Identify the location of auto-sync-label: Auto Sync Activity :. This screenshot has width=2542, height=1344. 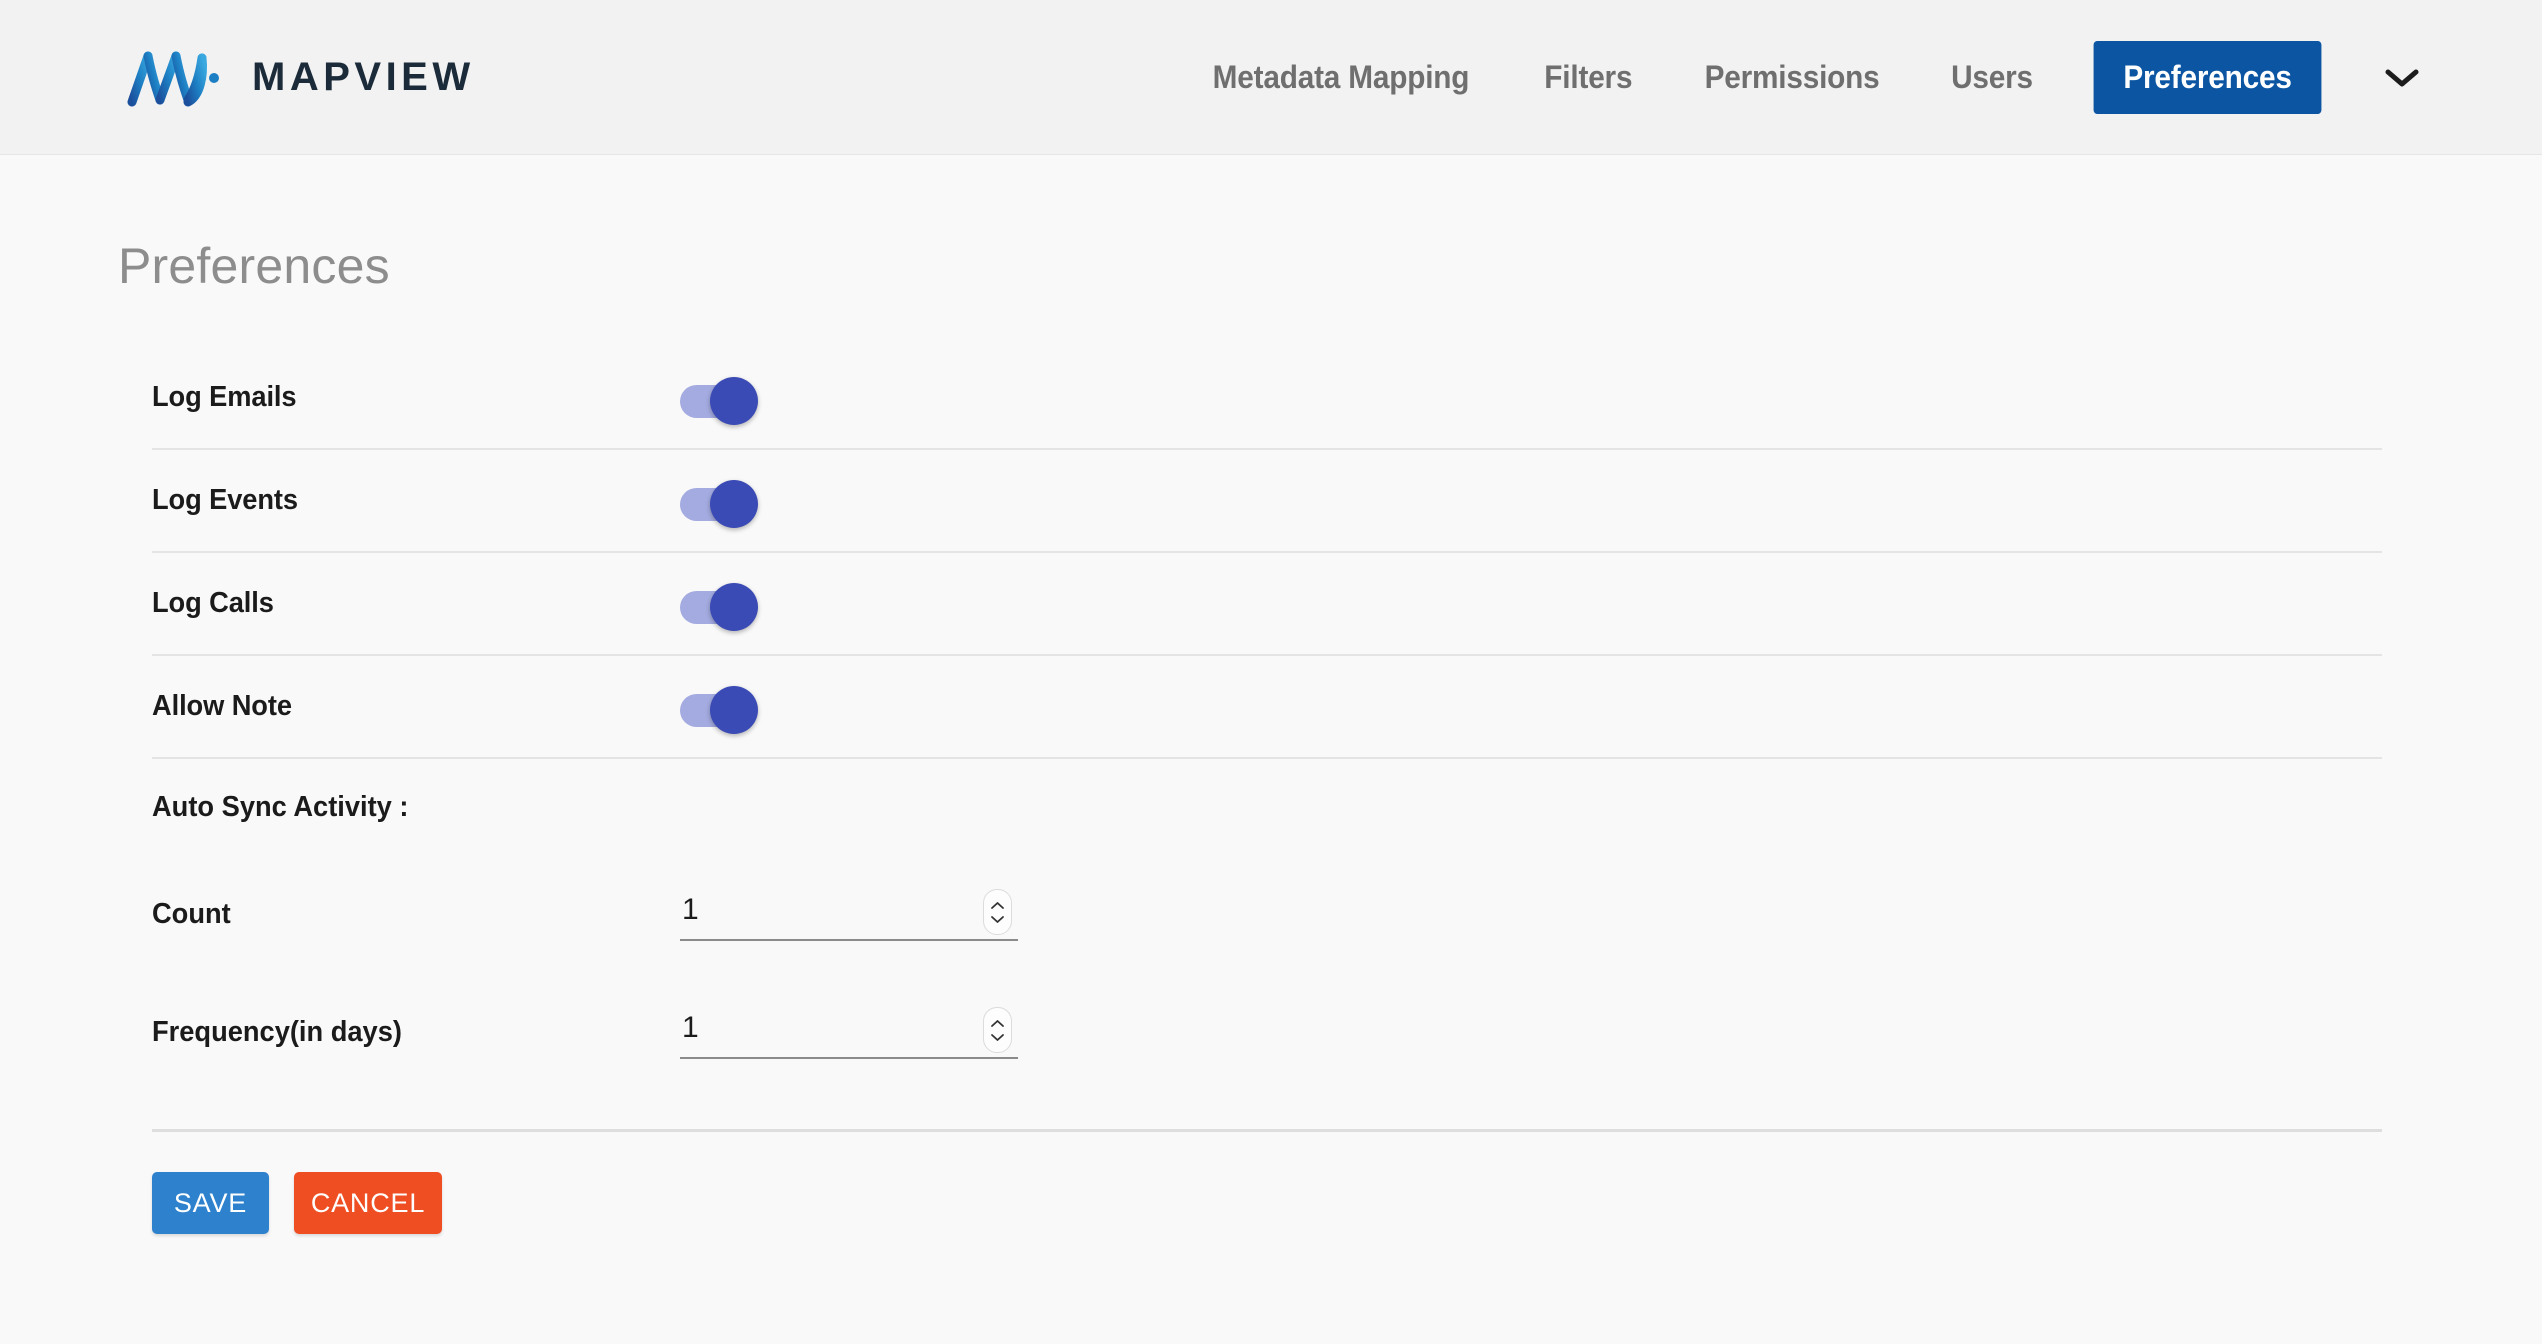
(280, 806).